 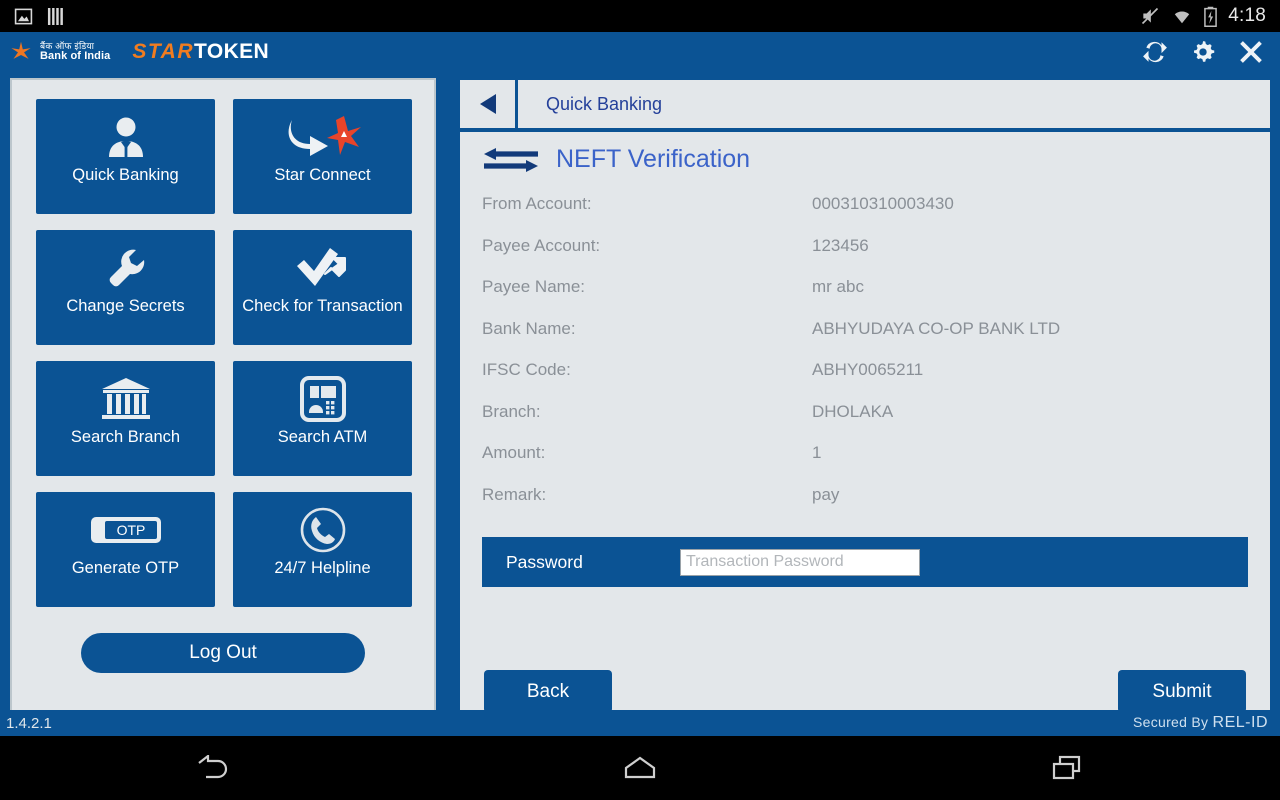 I want to click on detail-label: IFSC Code:, so click(x=526, y=369).